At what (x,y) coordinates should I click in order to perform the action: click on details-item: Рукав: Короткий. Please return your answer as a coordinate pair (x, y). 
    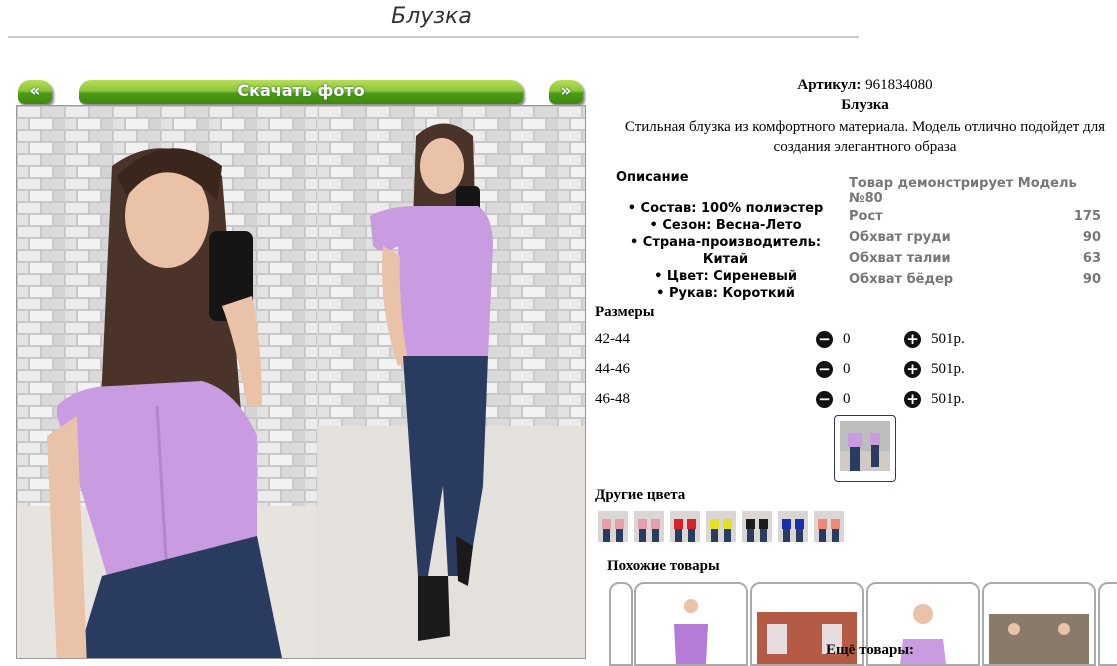
    Looking at the image, I should click on (725, 293).